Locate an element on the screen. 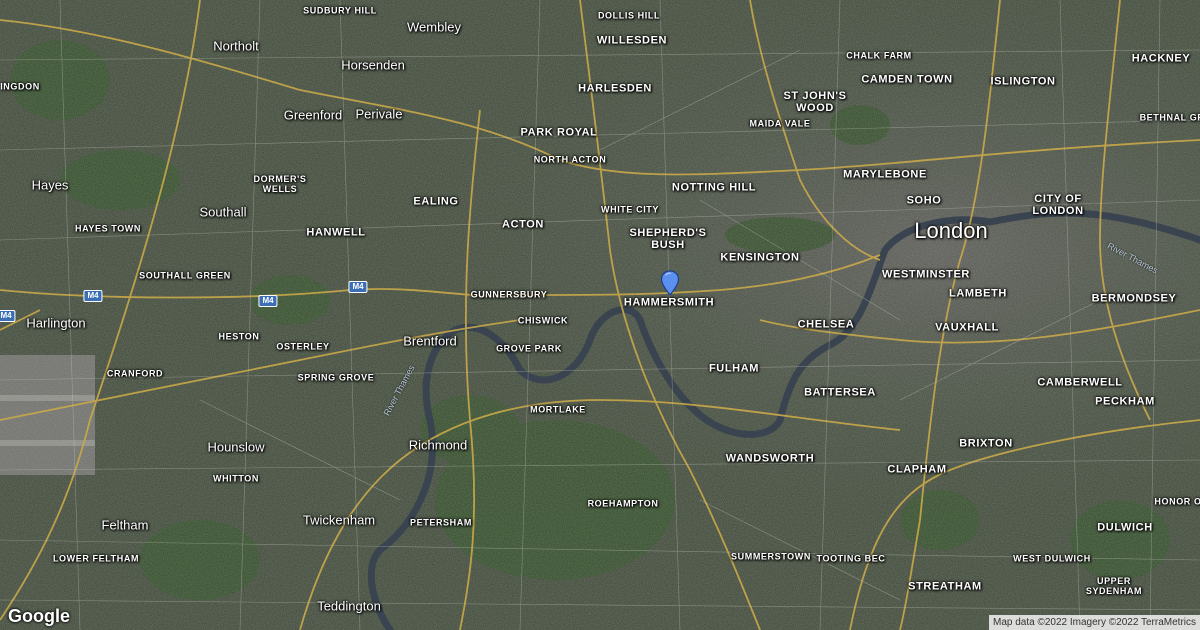 The image size is (1200, 630). place-label: HESTON is located at coordinates (239, 336).